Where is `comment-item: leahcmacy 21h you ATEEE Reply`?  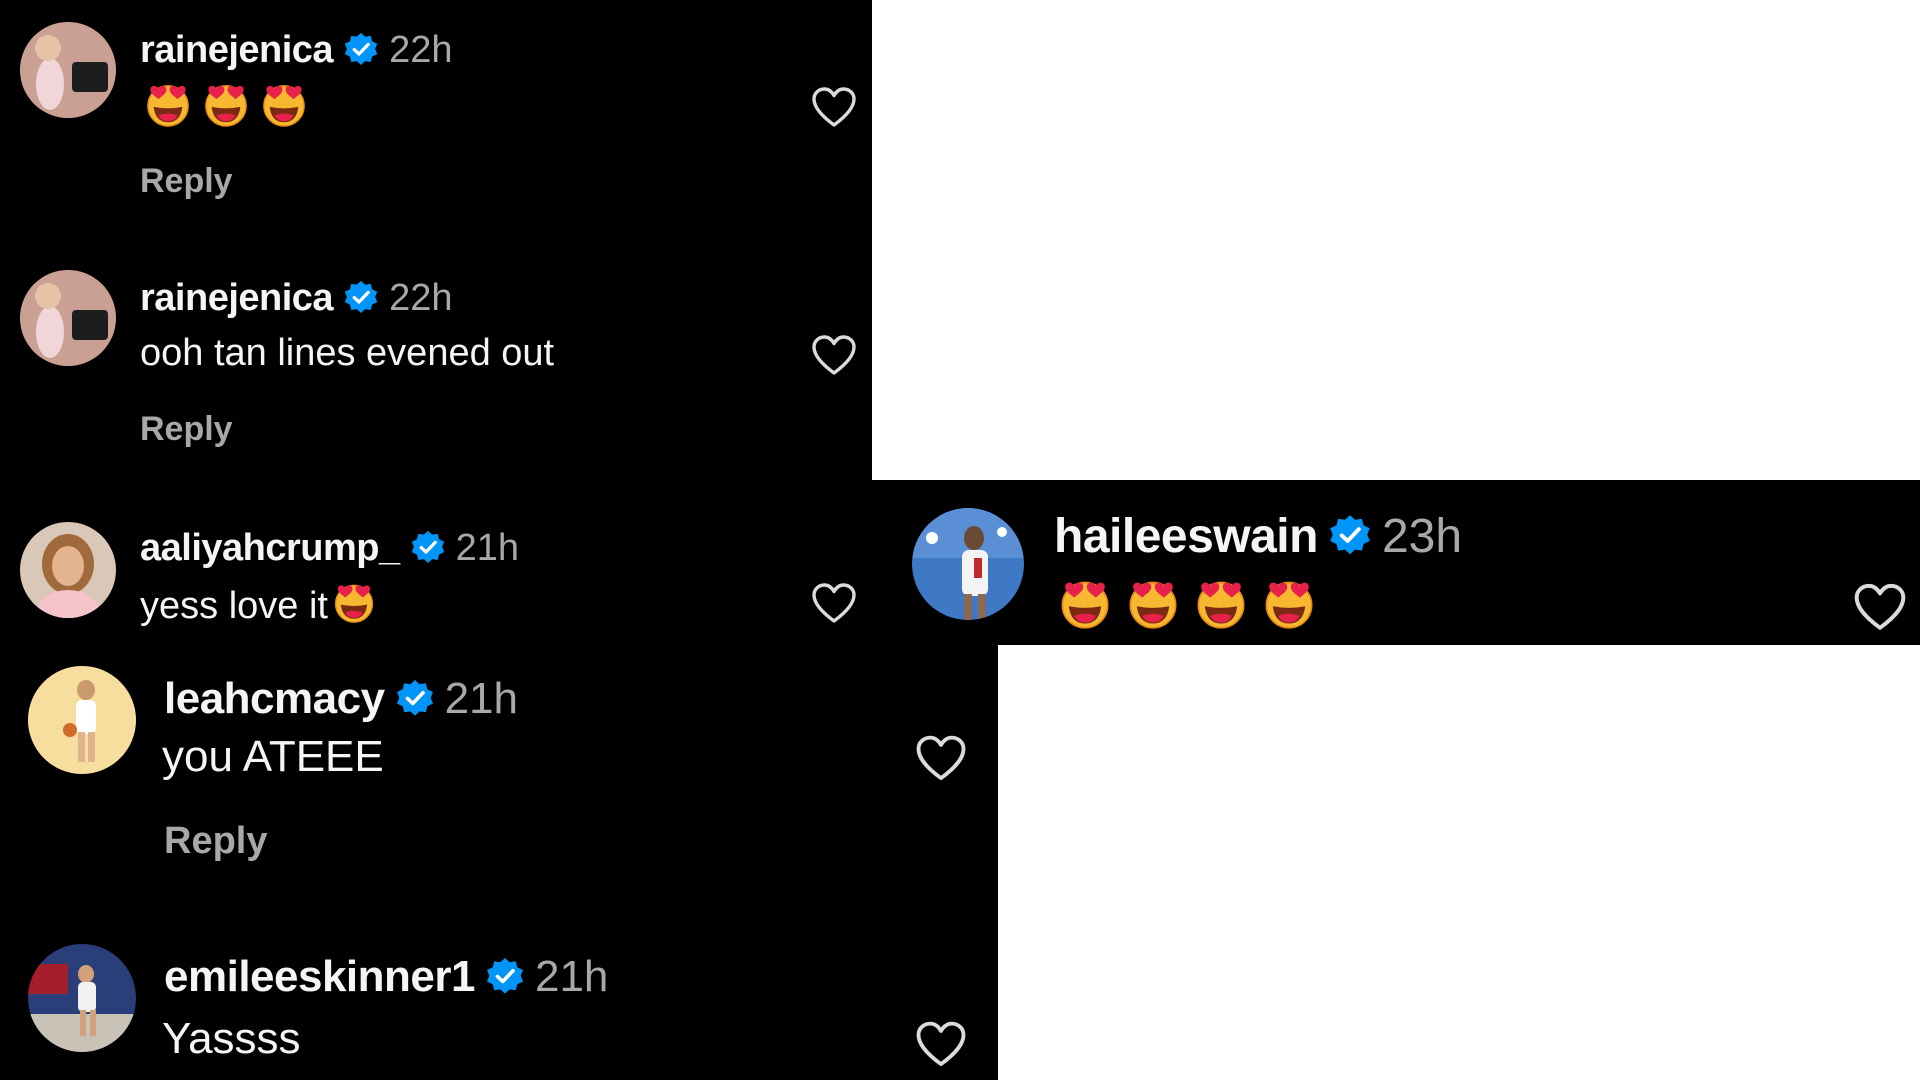
comment-item: leahcmacy 21h you ATEEE Reply is located at coordinates (499, 770).